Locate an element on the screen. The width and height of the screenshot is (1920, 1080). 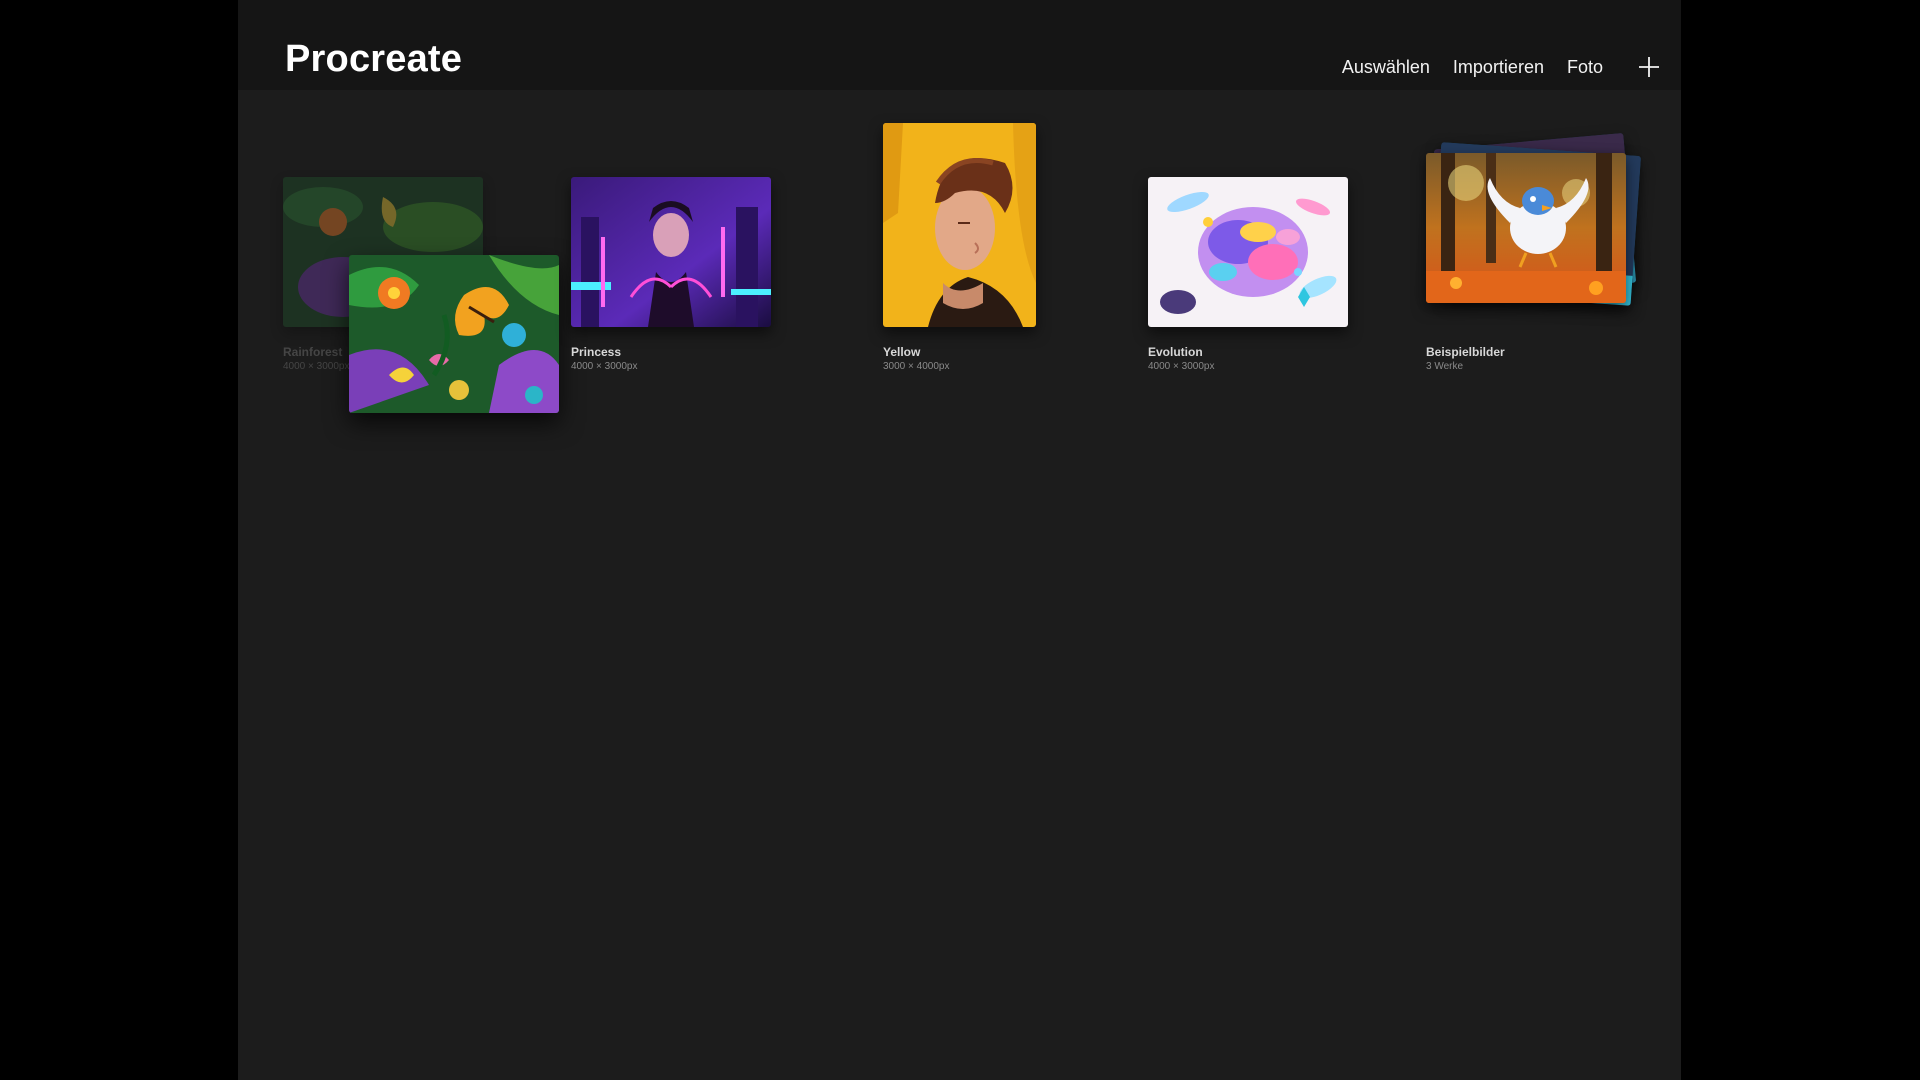
evolution-thumbnail is located at coordinates (1248, 252).